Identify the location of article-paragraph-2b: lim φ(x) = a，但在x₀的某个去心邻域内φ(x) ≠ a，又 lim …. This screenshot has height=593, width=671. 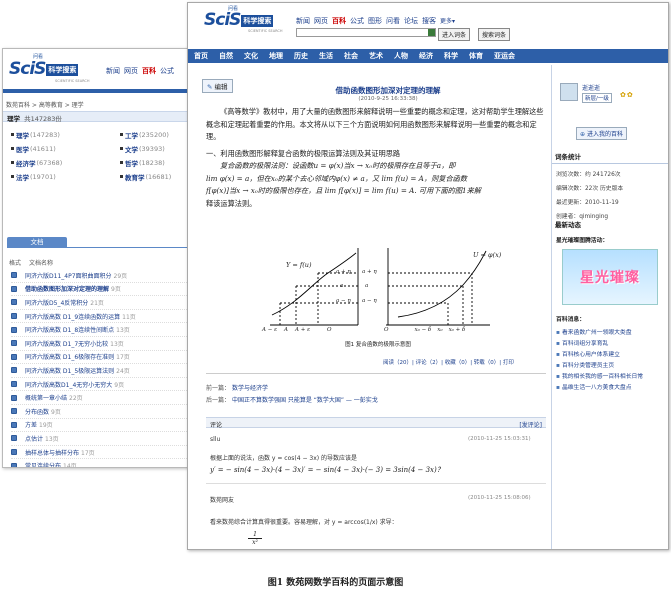
(337, 178).